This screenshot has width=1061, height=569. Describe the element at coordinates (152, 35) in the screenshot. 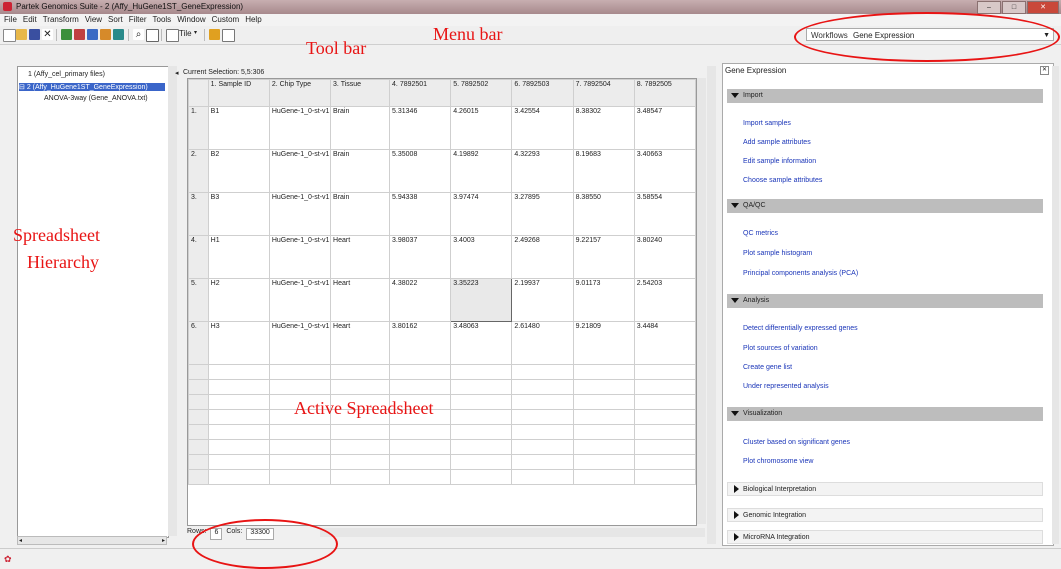

I see `panel-icon` at that location.